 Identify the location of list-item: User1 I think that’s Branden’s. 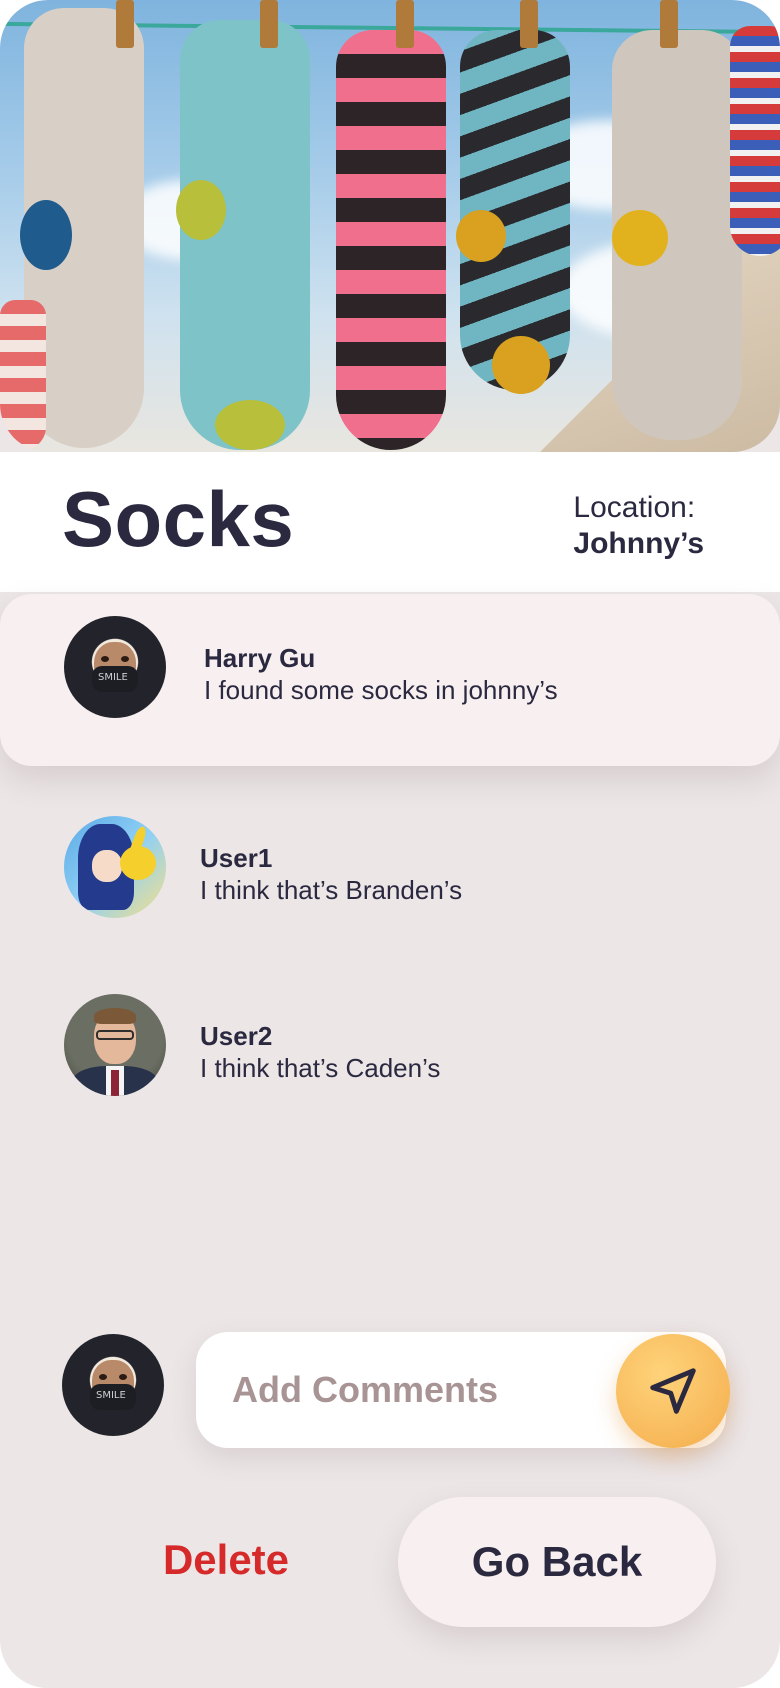
(390, 867).